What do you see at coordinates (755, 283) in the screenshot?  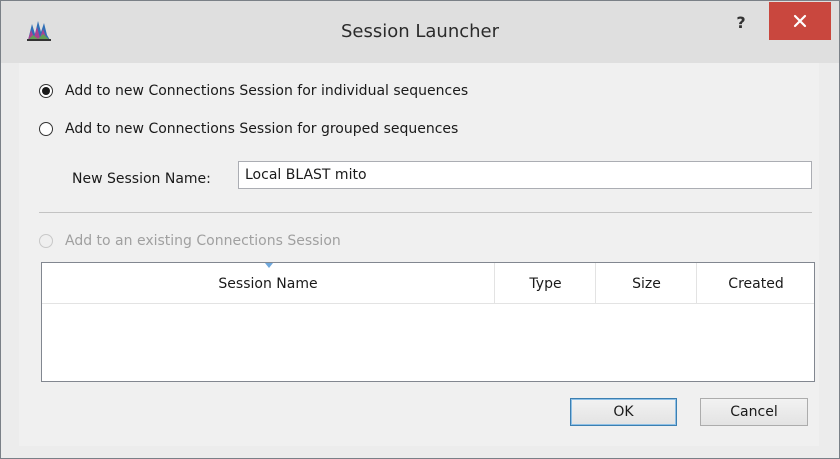 I see `column-header-created: Created` at bounding box center [755, 283].